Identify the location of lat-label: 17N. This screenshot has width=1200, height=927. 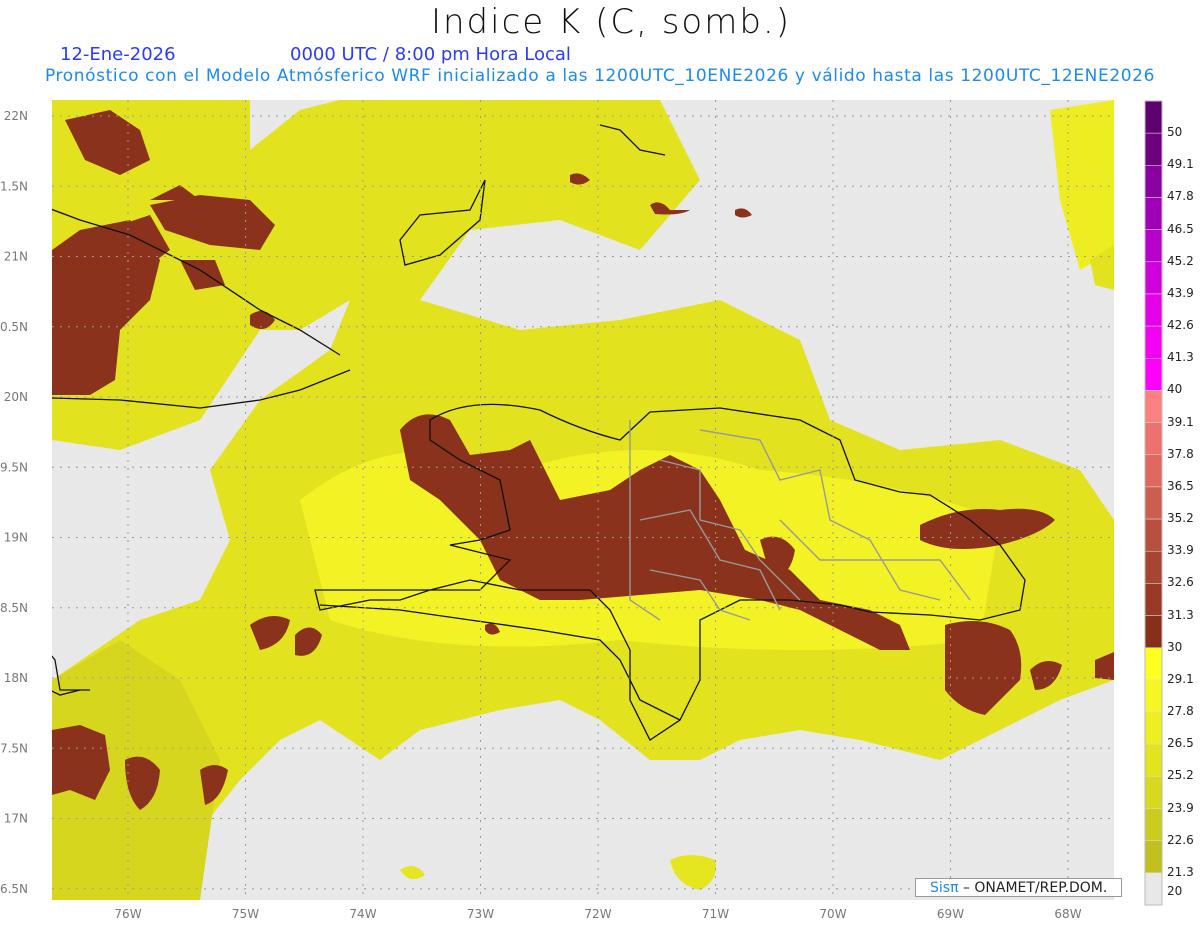
(16, 819).